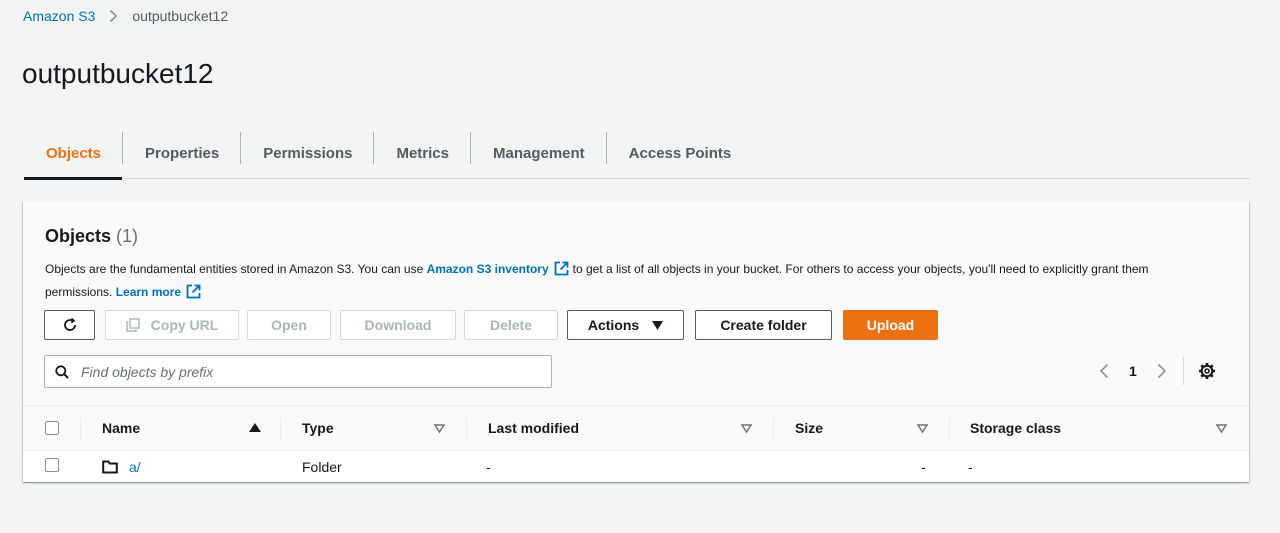 This screenshot has height=533, width=1280. What do you see at coordinates (398, 325) in the screenshot?
I see `download-button: Download` at bounding box center [398, 325].